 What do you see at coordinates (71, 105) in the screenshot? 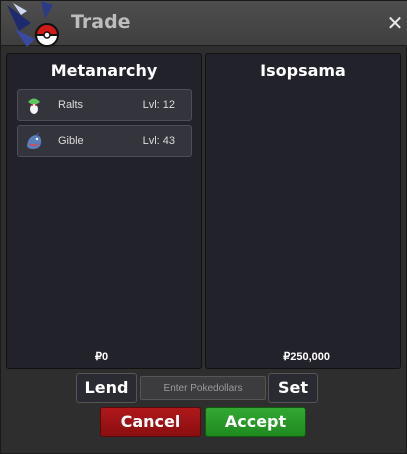
I see `pokemon-name: Ralts` at bounding box center [71, 105].